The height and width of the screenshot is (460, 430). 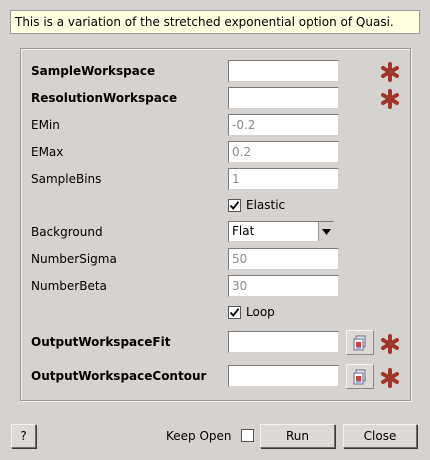 What do you see at coordinates (23, 436) in the screenshot?
I see `help-button: ?` at bounding box center [23, 436].